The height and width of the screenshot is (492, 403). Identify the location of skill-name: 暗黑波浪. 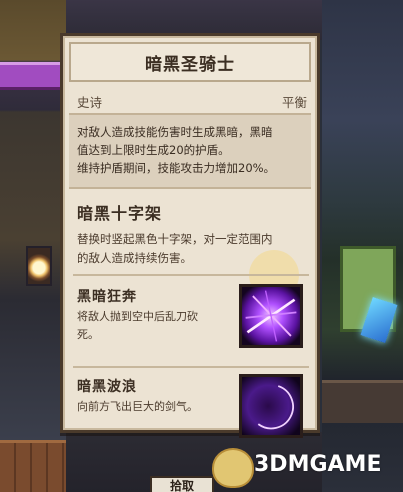
(107, 387).